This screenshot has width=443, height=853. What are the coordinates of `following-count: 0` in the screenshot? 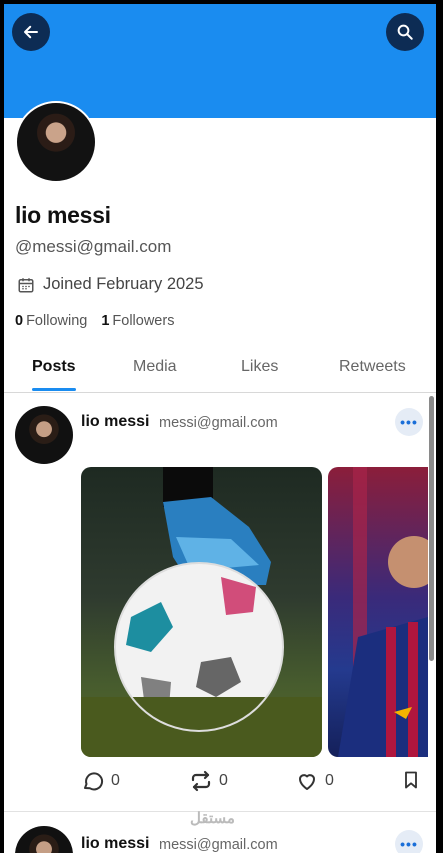 It's located at (19, 321).